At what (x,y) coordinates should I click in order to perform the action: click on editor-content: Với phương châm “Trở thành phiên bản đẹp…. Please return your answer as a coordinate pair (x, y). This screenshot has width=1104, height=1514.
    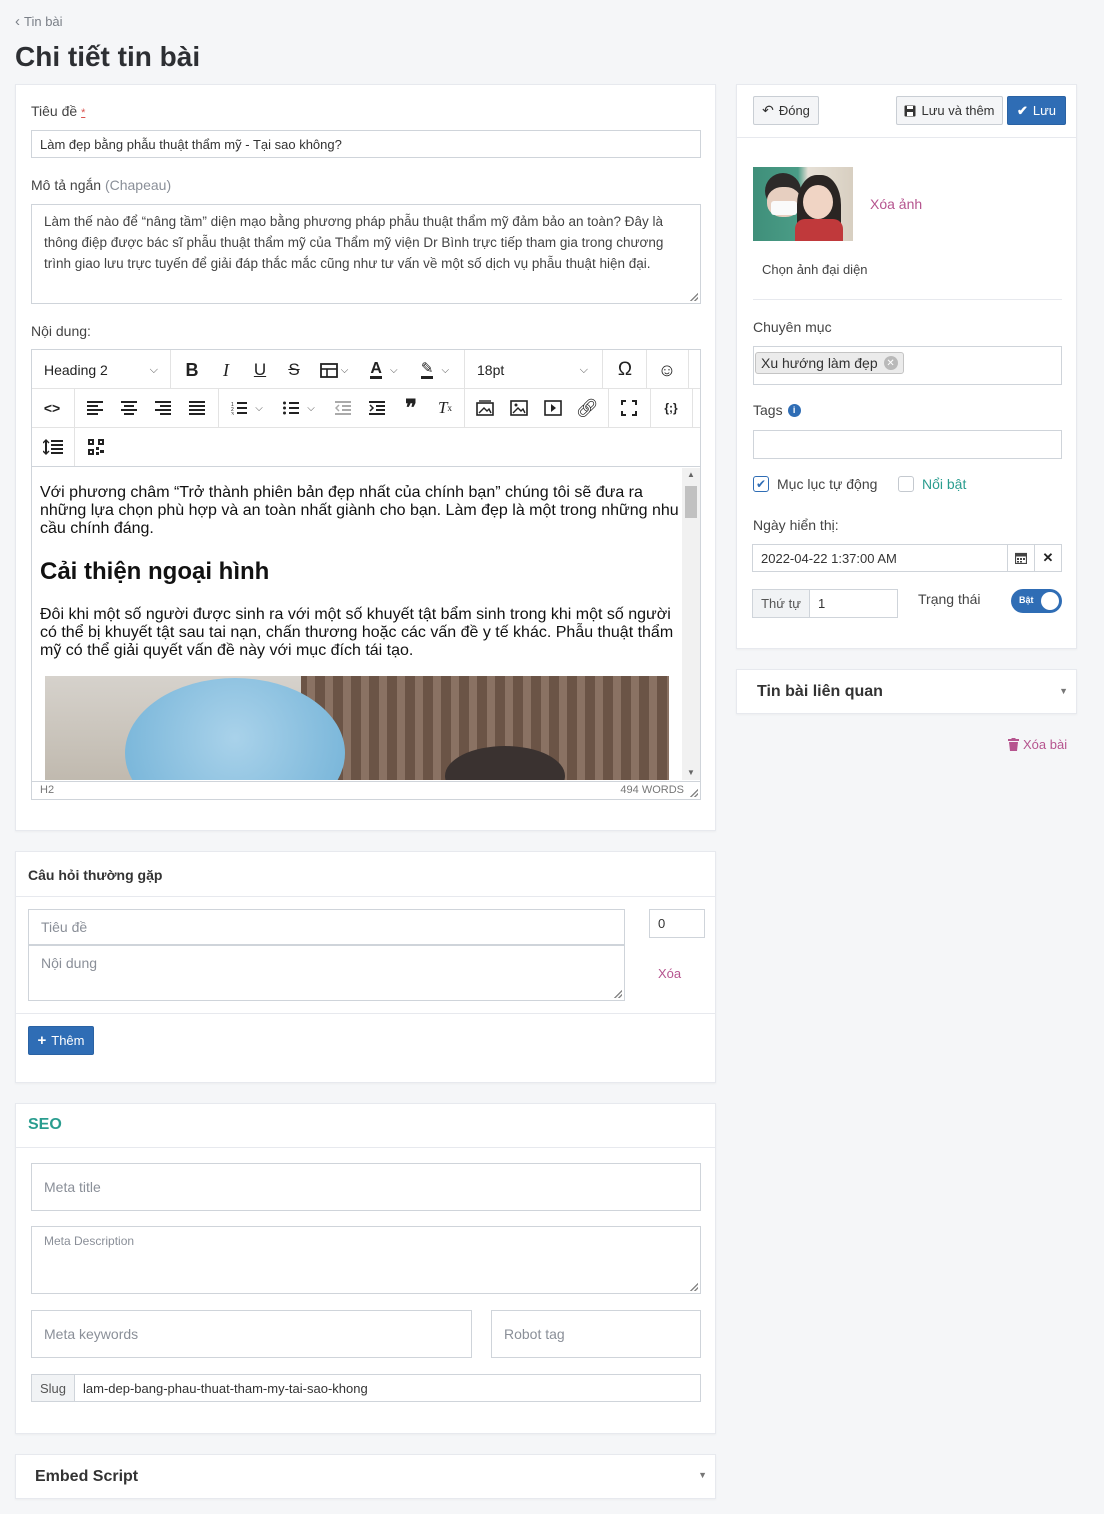
    Looking at the image, I should click on (357, 624).